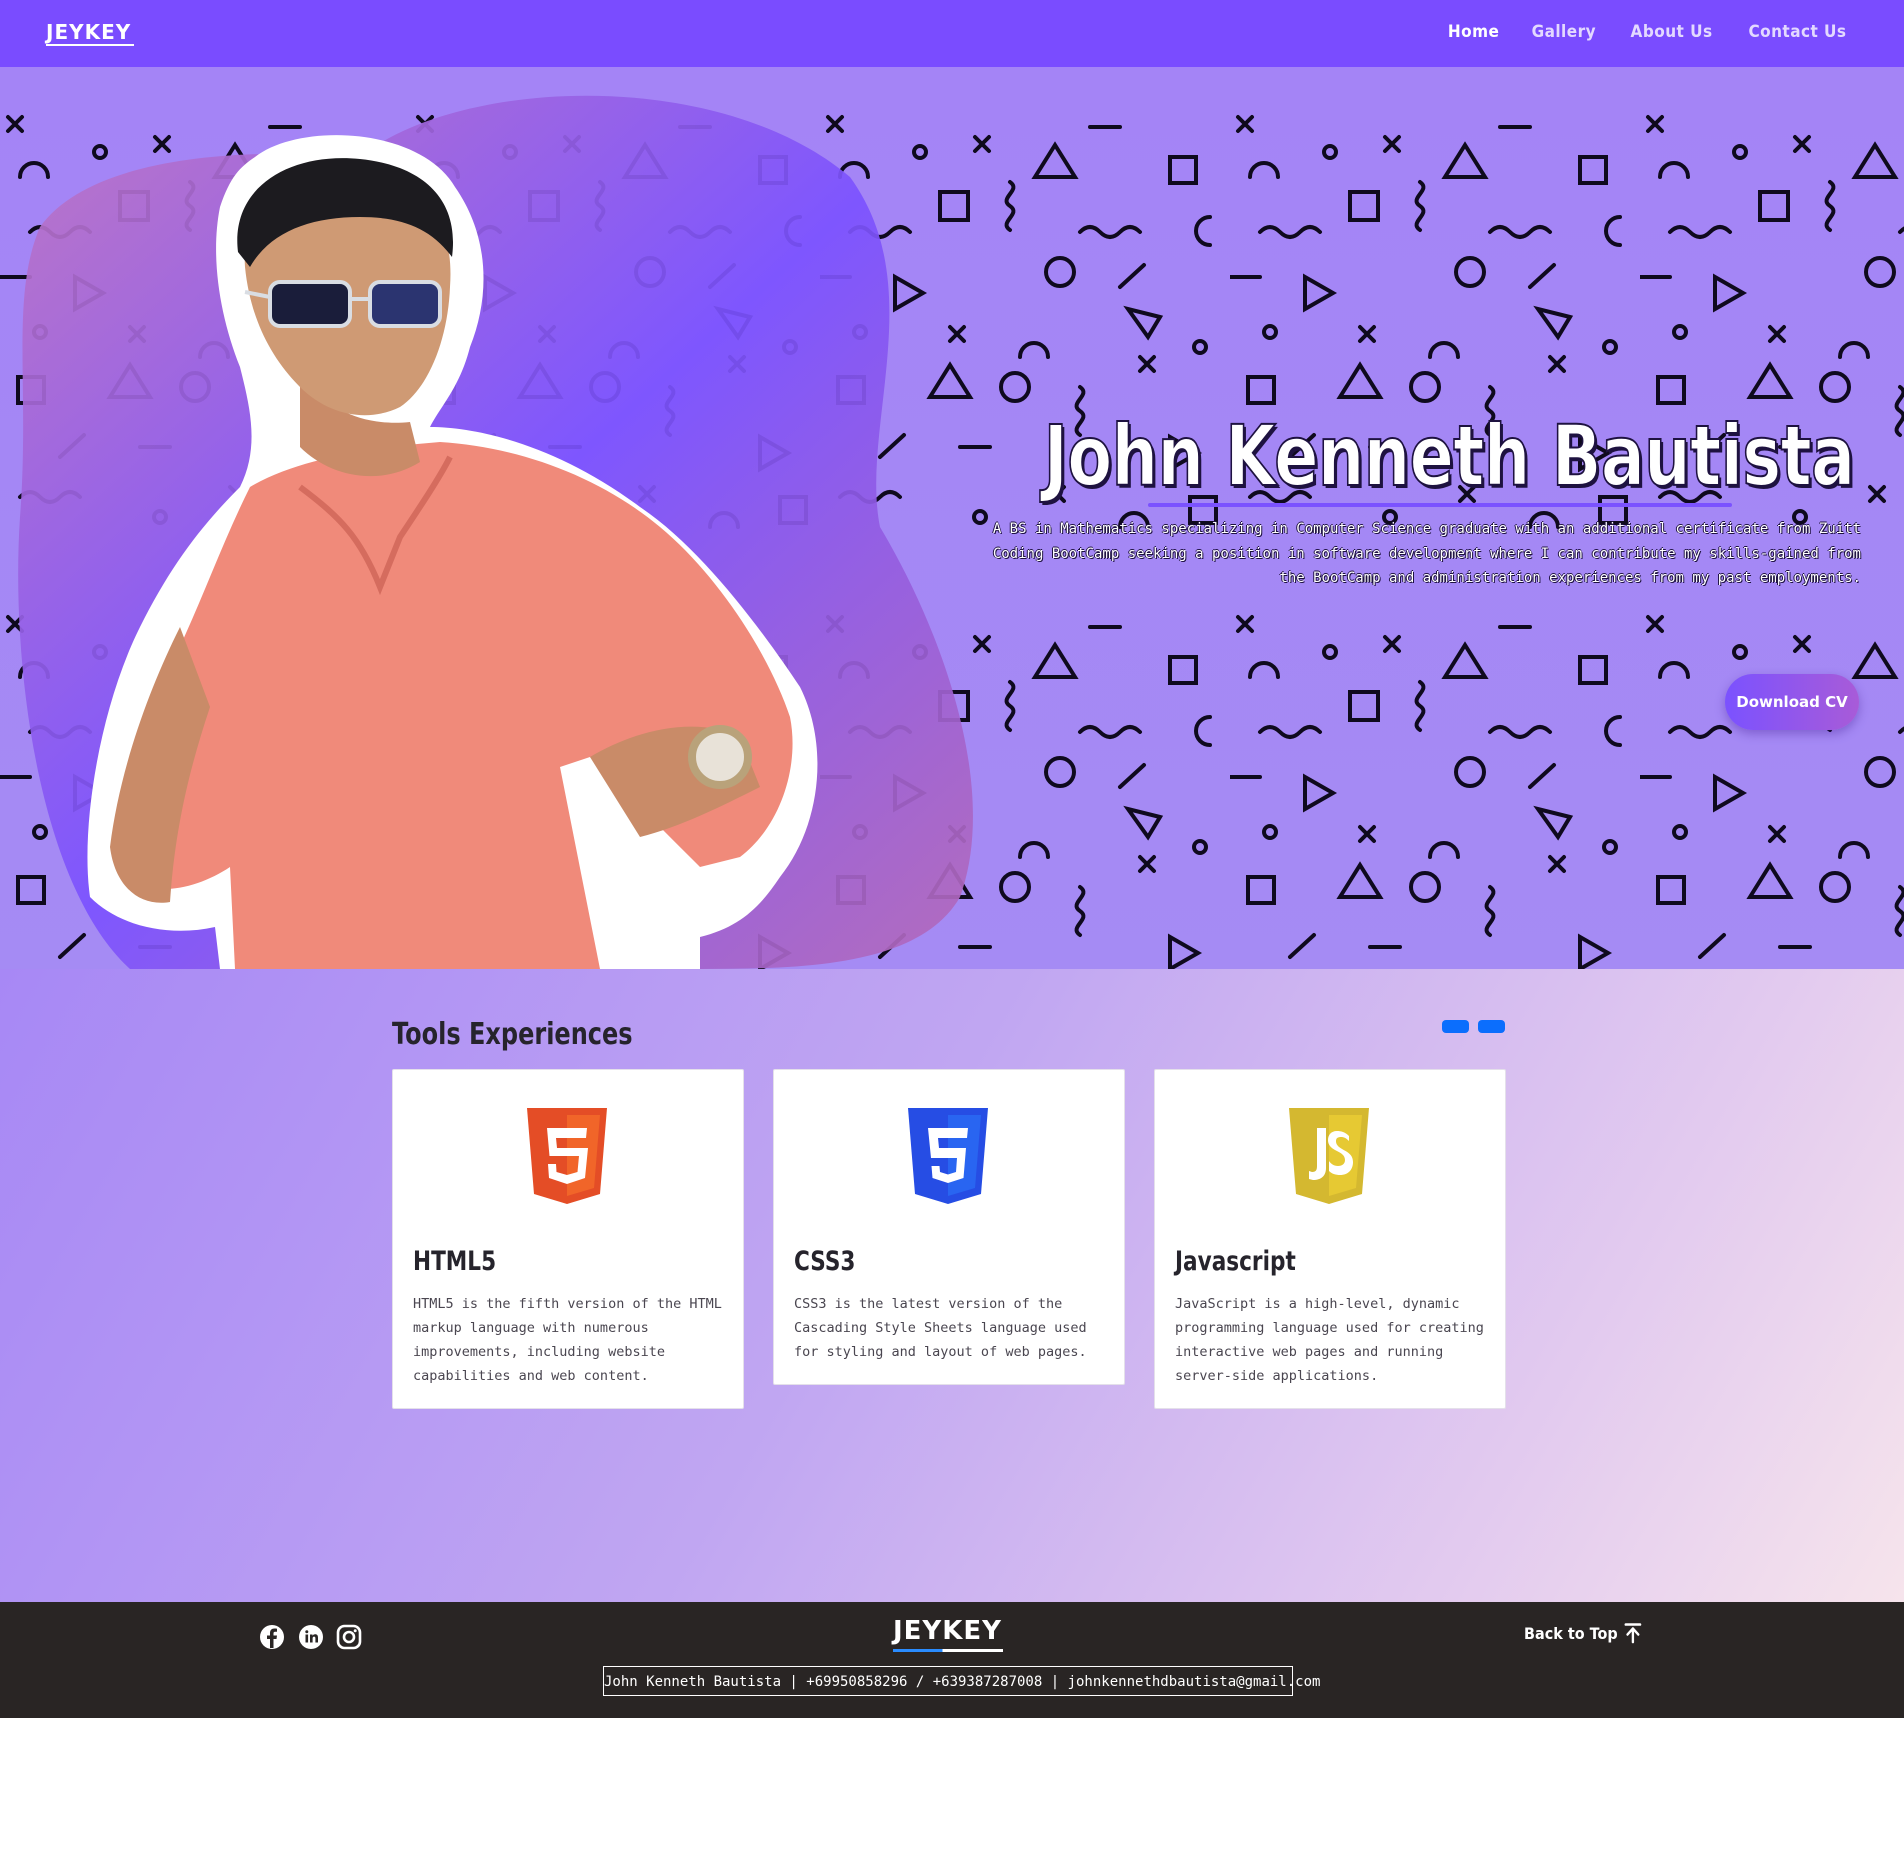 The width and height of the screenshot is (1904, 1870). I want to click on brand-logo-text: JEYKEY, so click(89, 32).